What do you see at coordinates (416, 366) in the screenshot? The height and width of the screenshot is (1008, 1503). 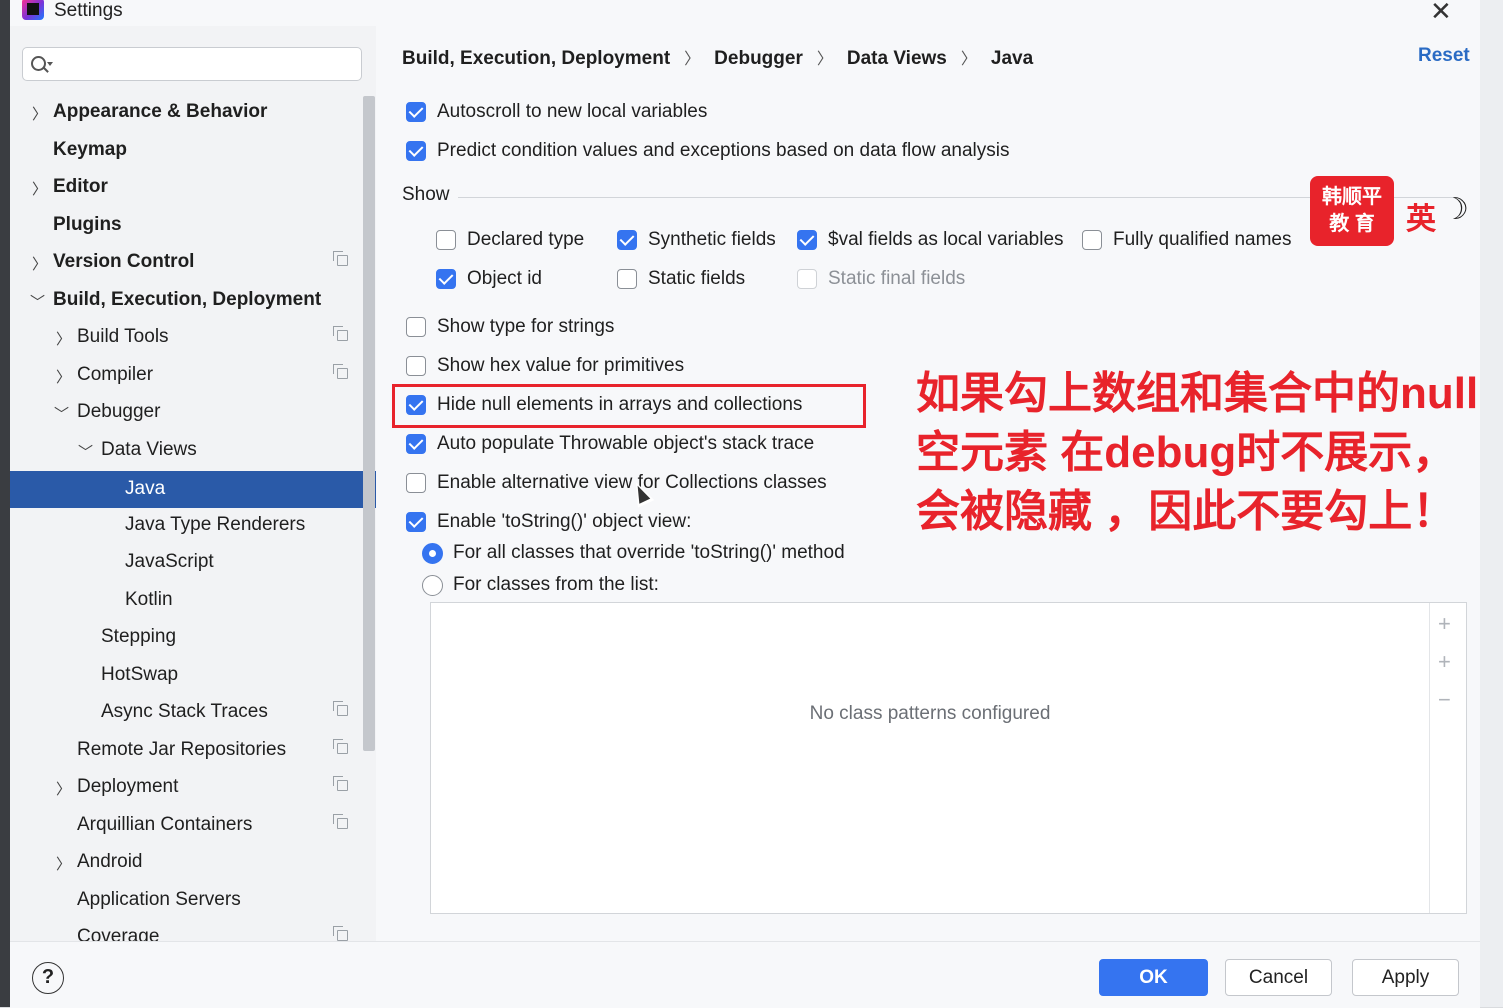 I see `hex-primitives-checkbox` at bounding box center [416, 366].